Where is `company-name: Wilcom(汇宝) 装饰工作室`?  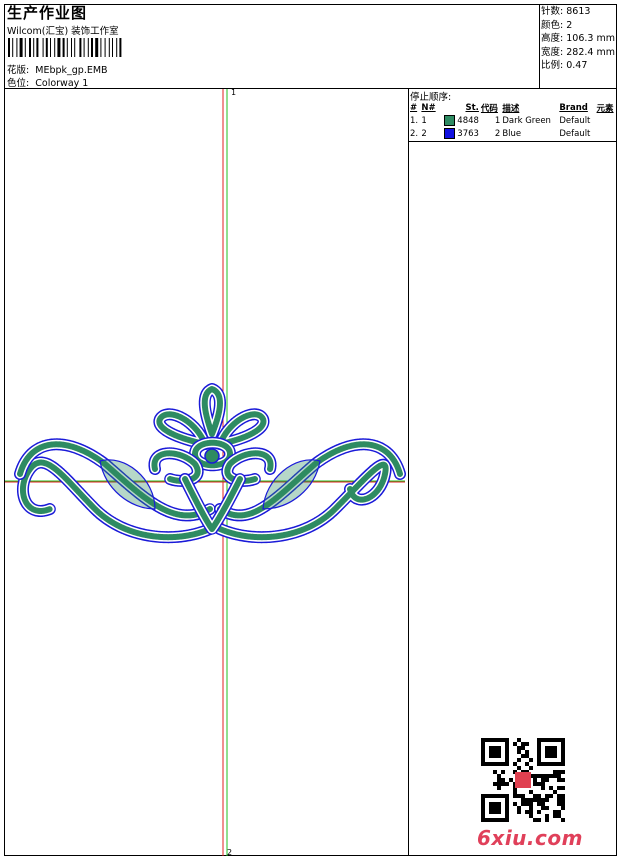
company-name: Wilcom(汇宝) 装饰工作室 is located at coordinates (63, 31).